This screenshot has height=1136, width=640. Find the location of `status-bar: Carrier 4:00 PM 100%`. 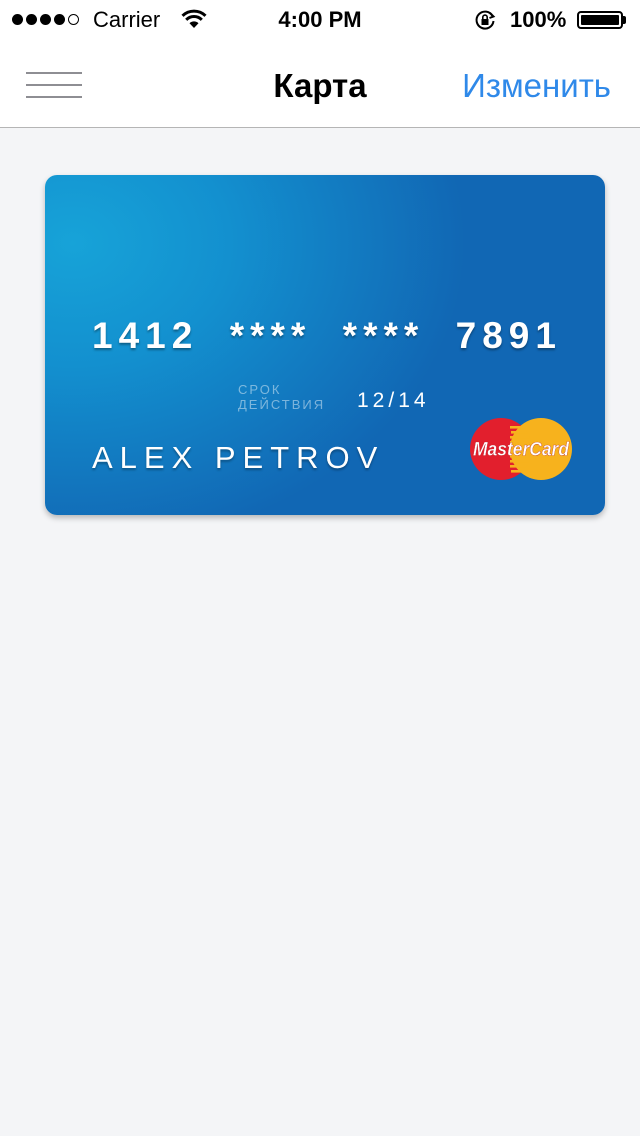

status-bar: Carrier 4:00 PM 100% is located at coordinates (320, 20).